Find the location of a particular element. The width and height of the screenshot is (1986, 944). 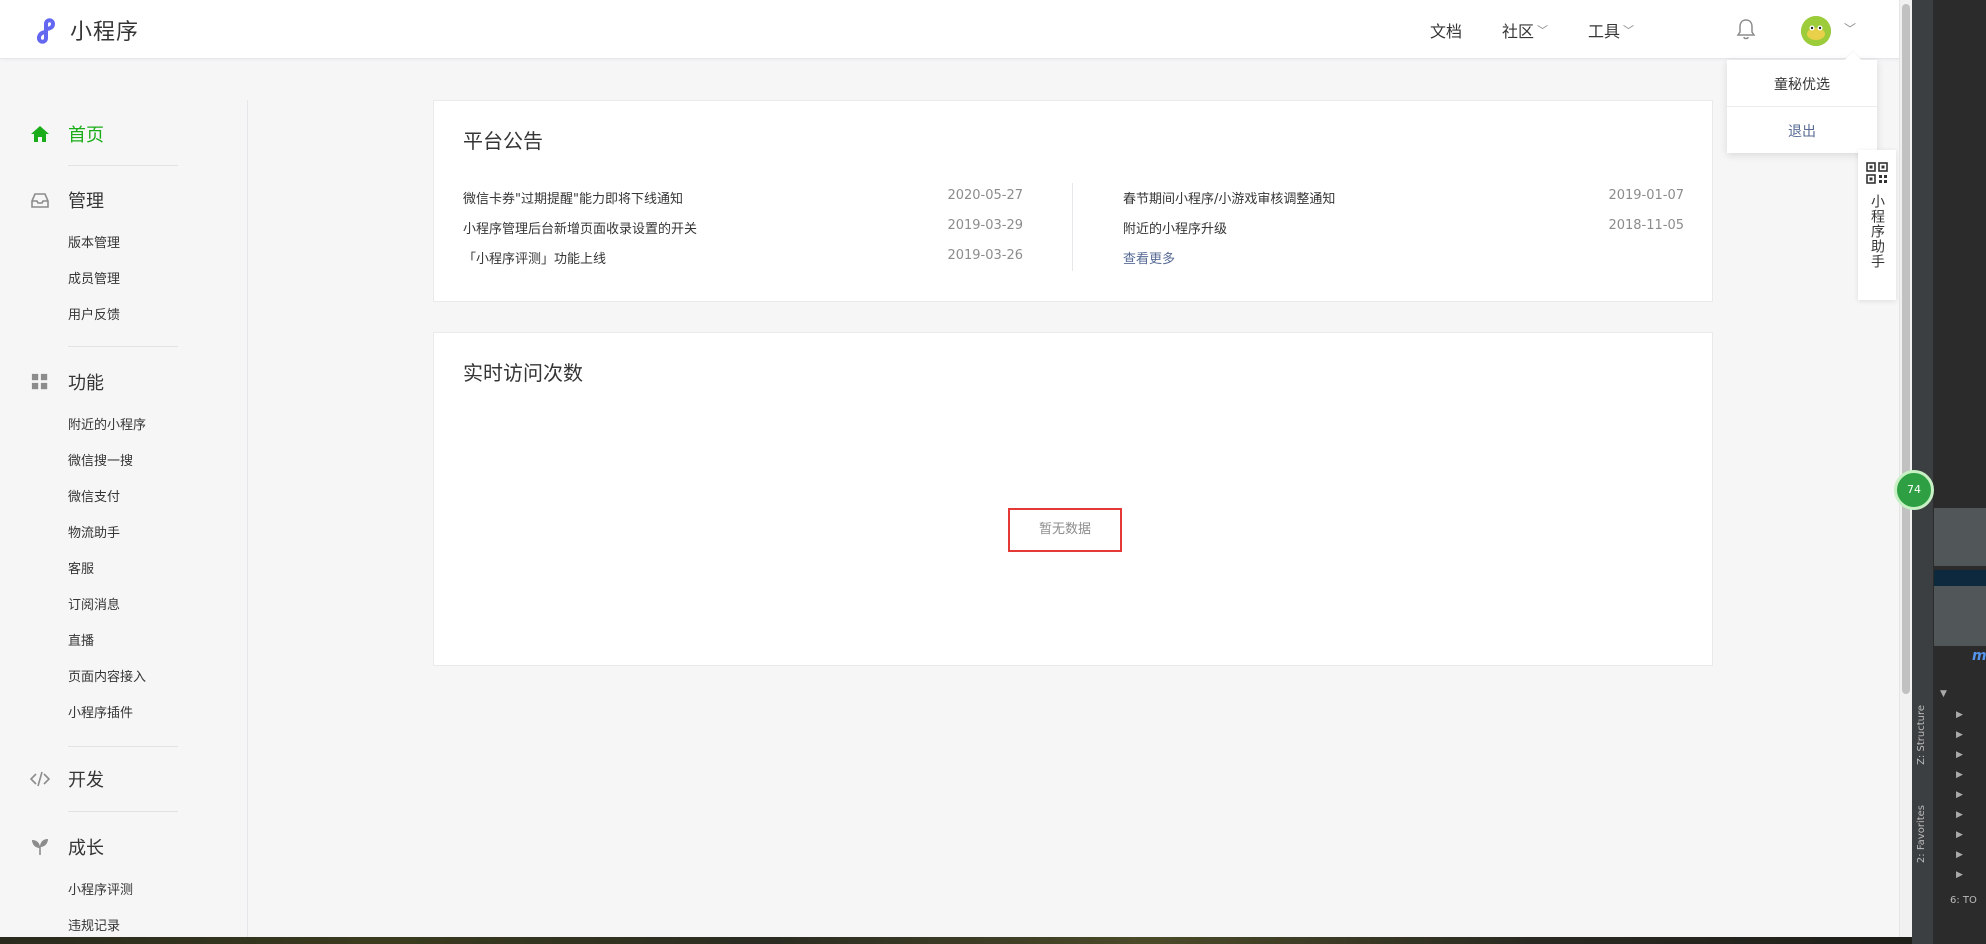

qrcode-icon is located at coordinates (1877, 173).